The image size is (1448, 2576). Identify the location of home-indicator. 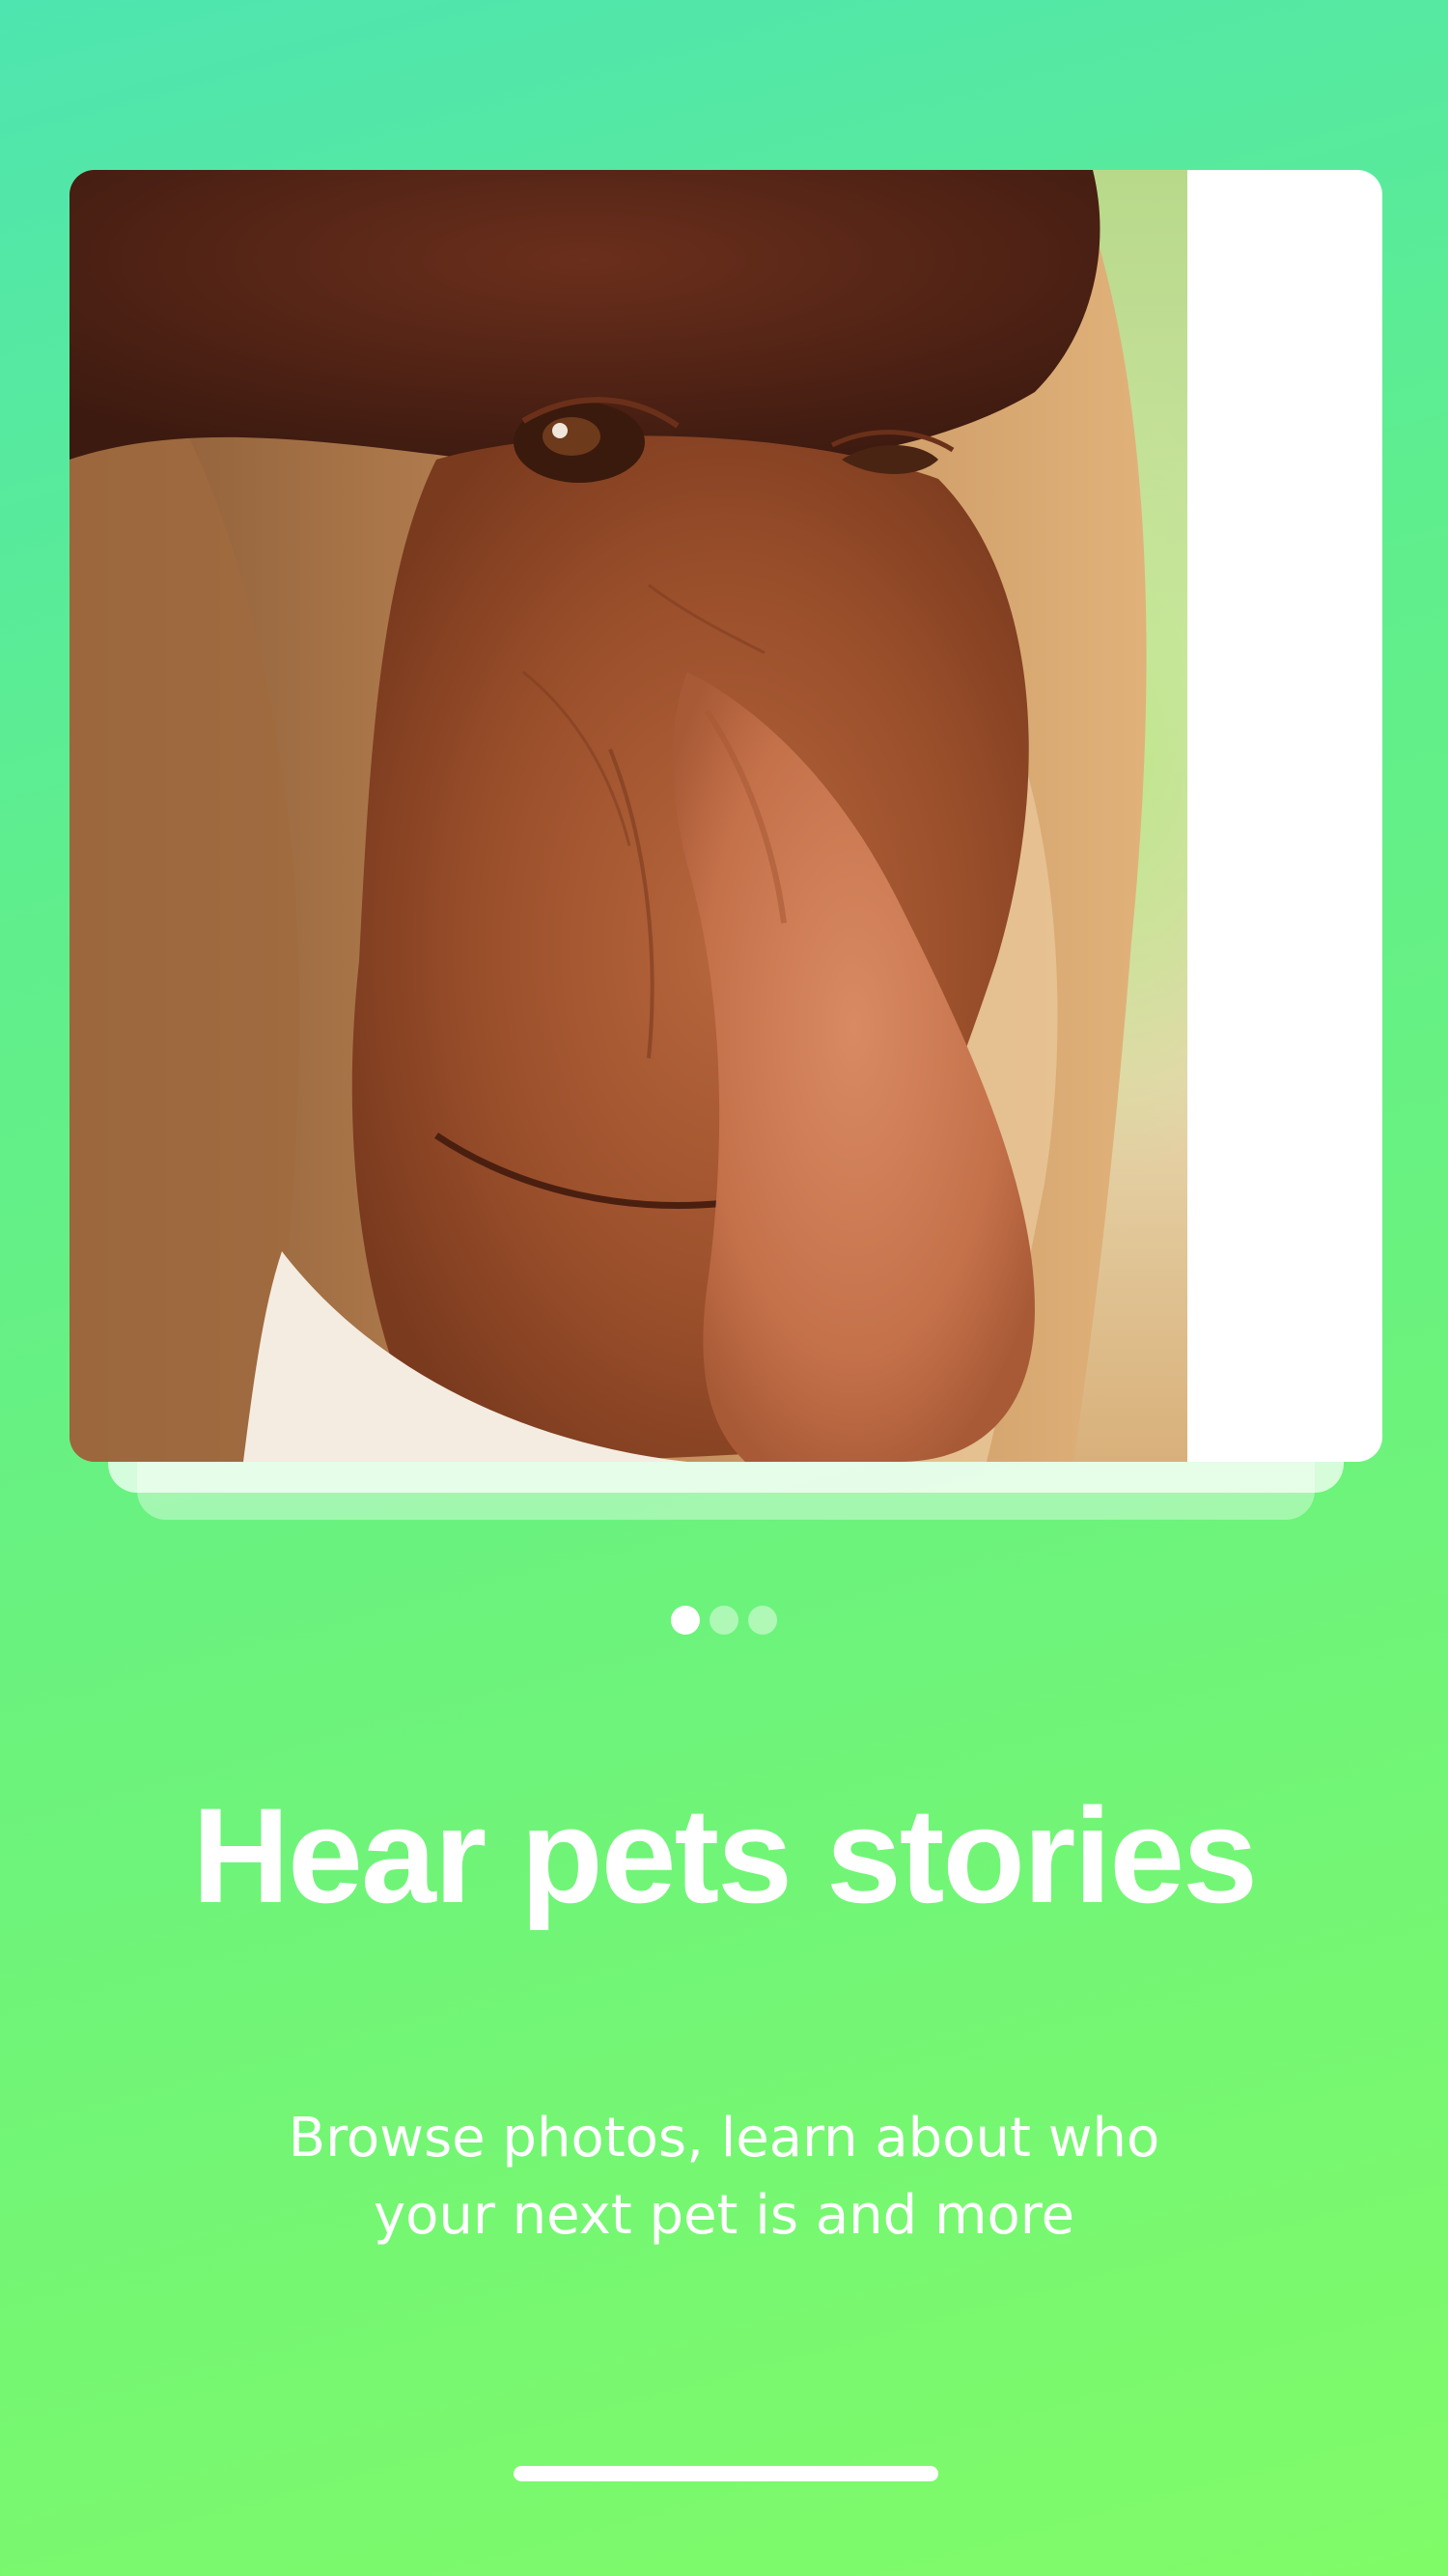
(726, 2473).